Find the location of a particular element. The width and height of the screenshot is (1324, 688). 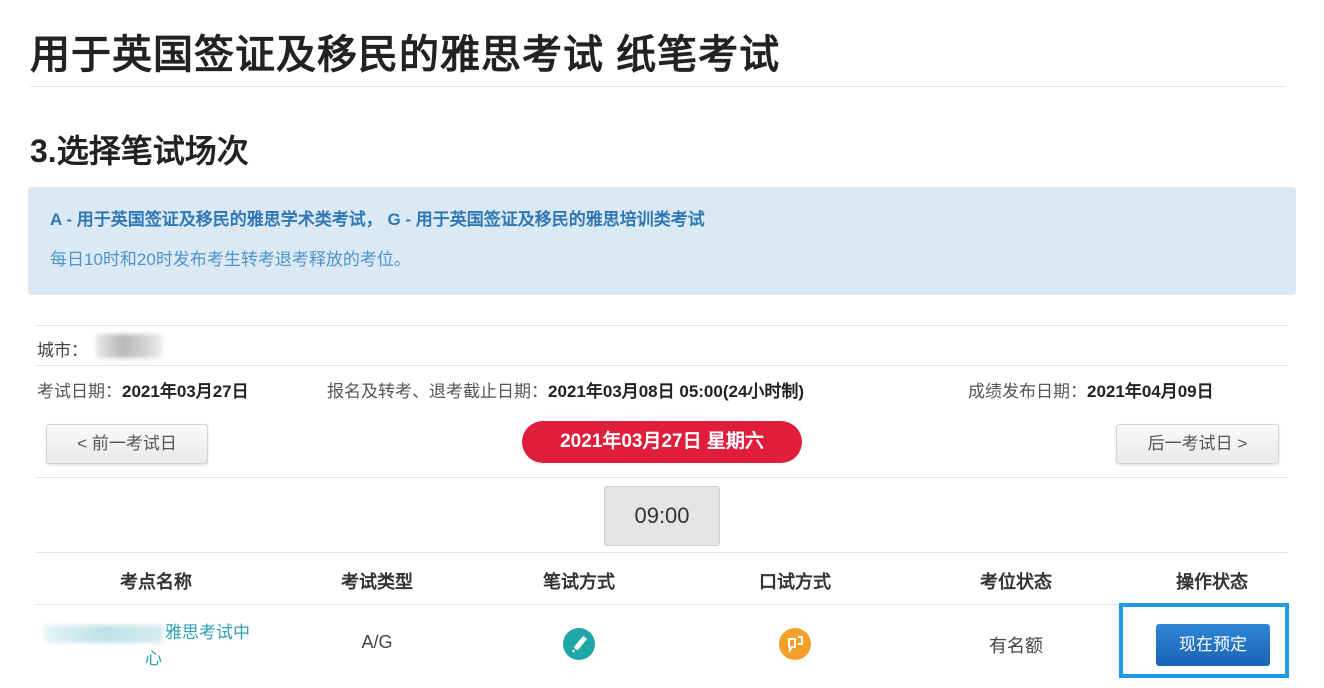

center-name-text: 雅思考试中 is located at coordinates (207, 632).